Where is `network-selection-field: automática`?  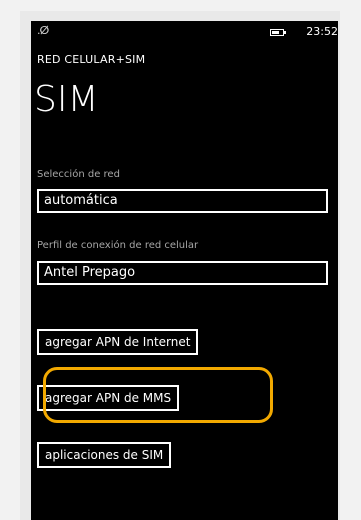
network-selection-field: automática is located at coordinates (182, 201).